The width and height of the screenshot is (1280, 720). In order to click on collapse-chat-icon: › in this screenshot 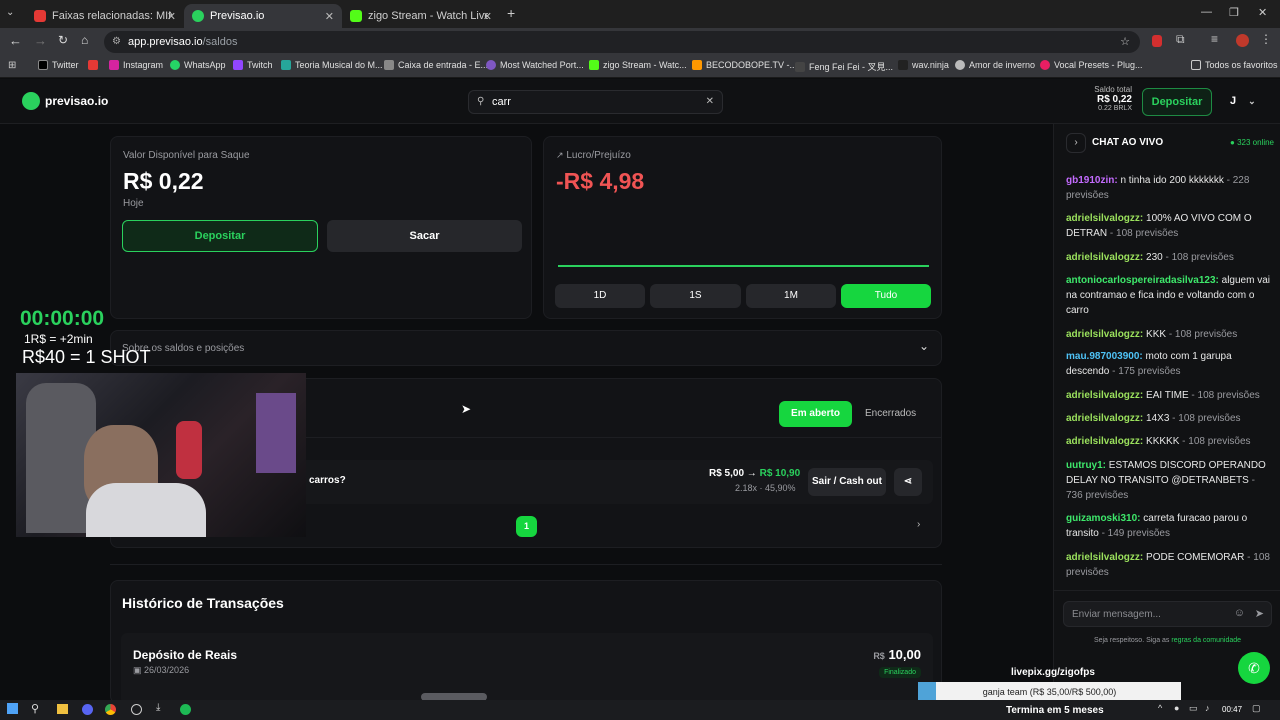, I will do `click(1076, 143)`.